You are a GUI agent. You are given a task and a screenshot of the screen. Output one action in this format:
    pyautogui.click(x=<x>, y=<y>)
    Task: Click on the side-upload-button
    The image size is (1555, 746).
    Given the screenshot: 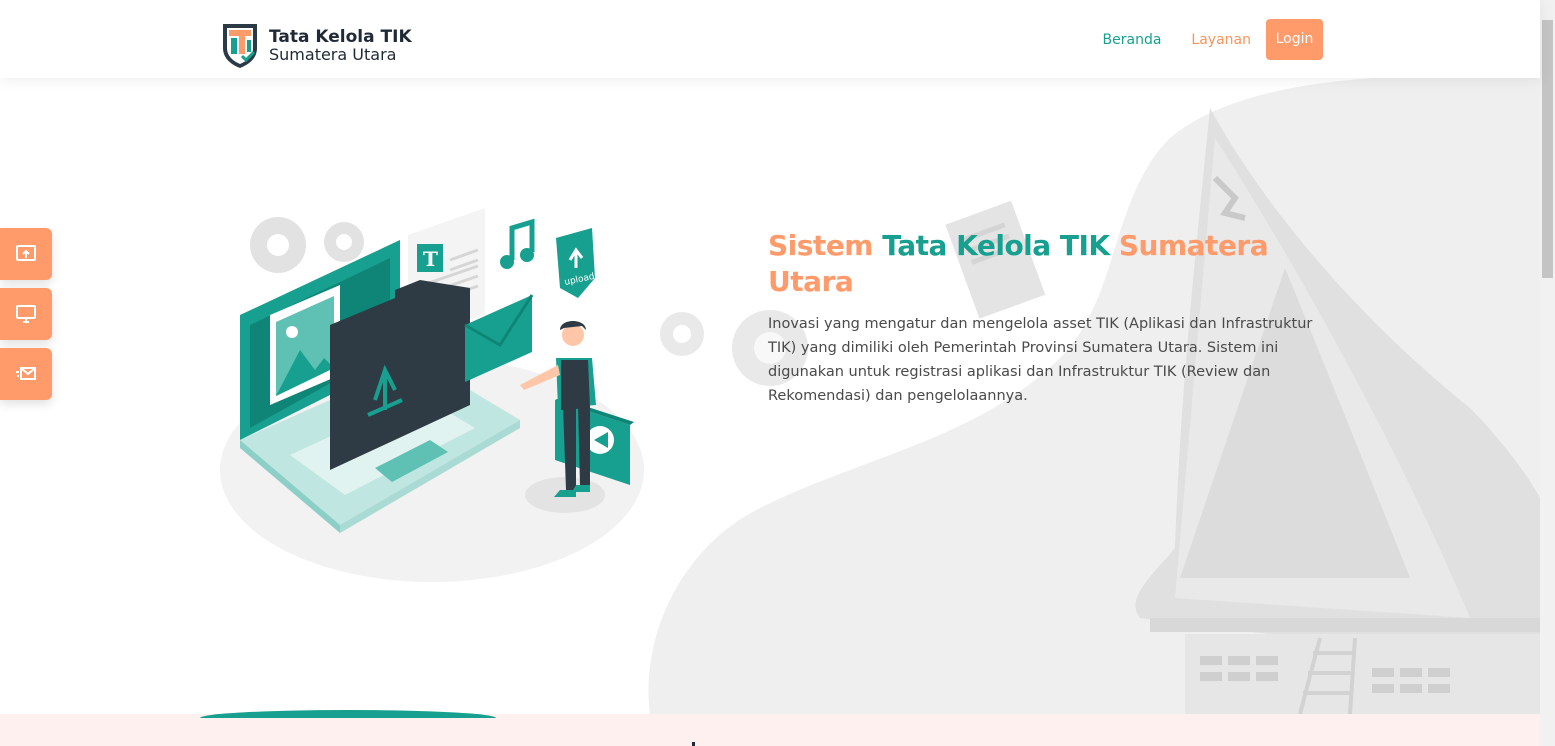 What is the action you would take?
    pyautogui.click(x=26, y=254)
    